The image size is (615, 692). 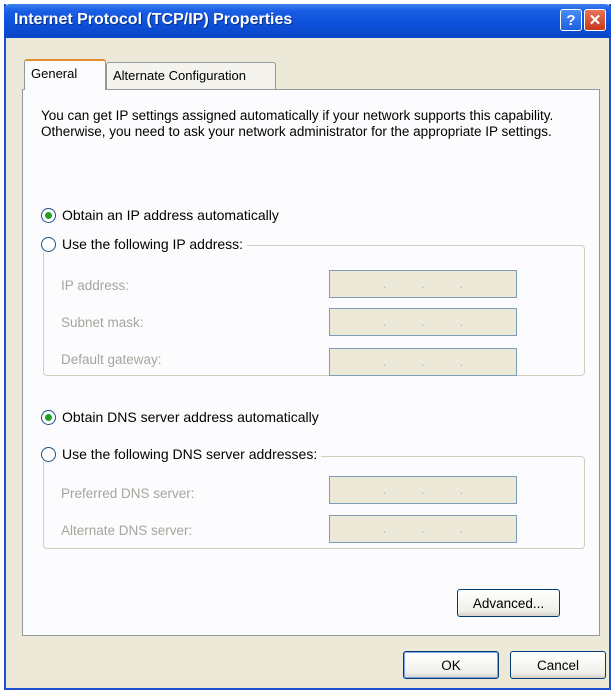 I want to click on alternate-dns-label: Alternate DNS server:, so click(x=127, y=530).